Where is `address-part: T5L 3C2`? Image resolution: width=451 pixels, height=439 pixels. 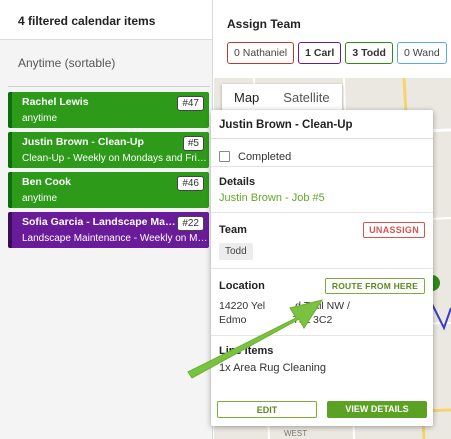
address-part: T5L 3C2 is located at coordinates (312, 320).